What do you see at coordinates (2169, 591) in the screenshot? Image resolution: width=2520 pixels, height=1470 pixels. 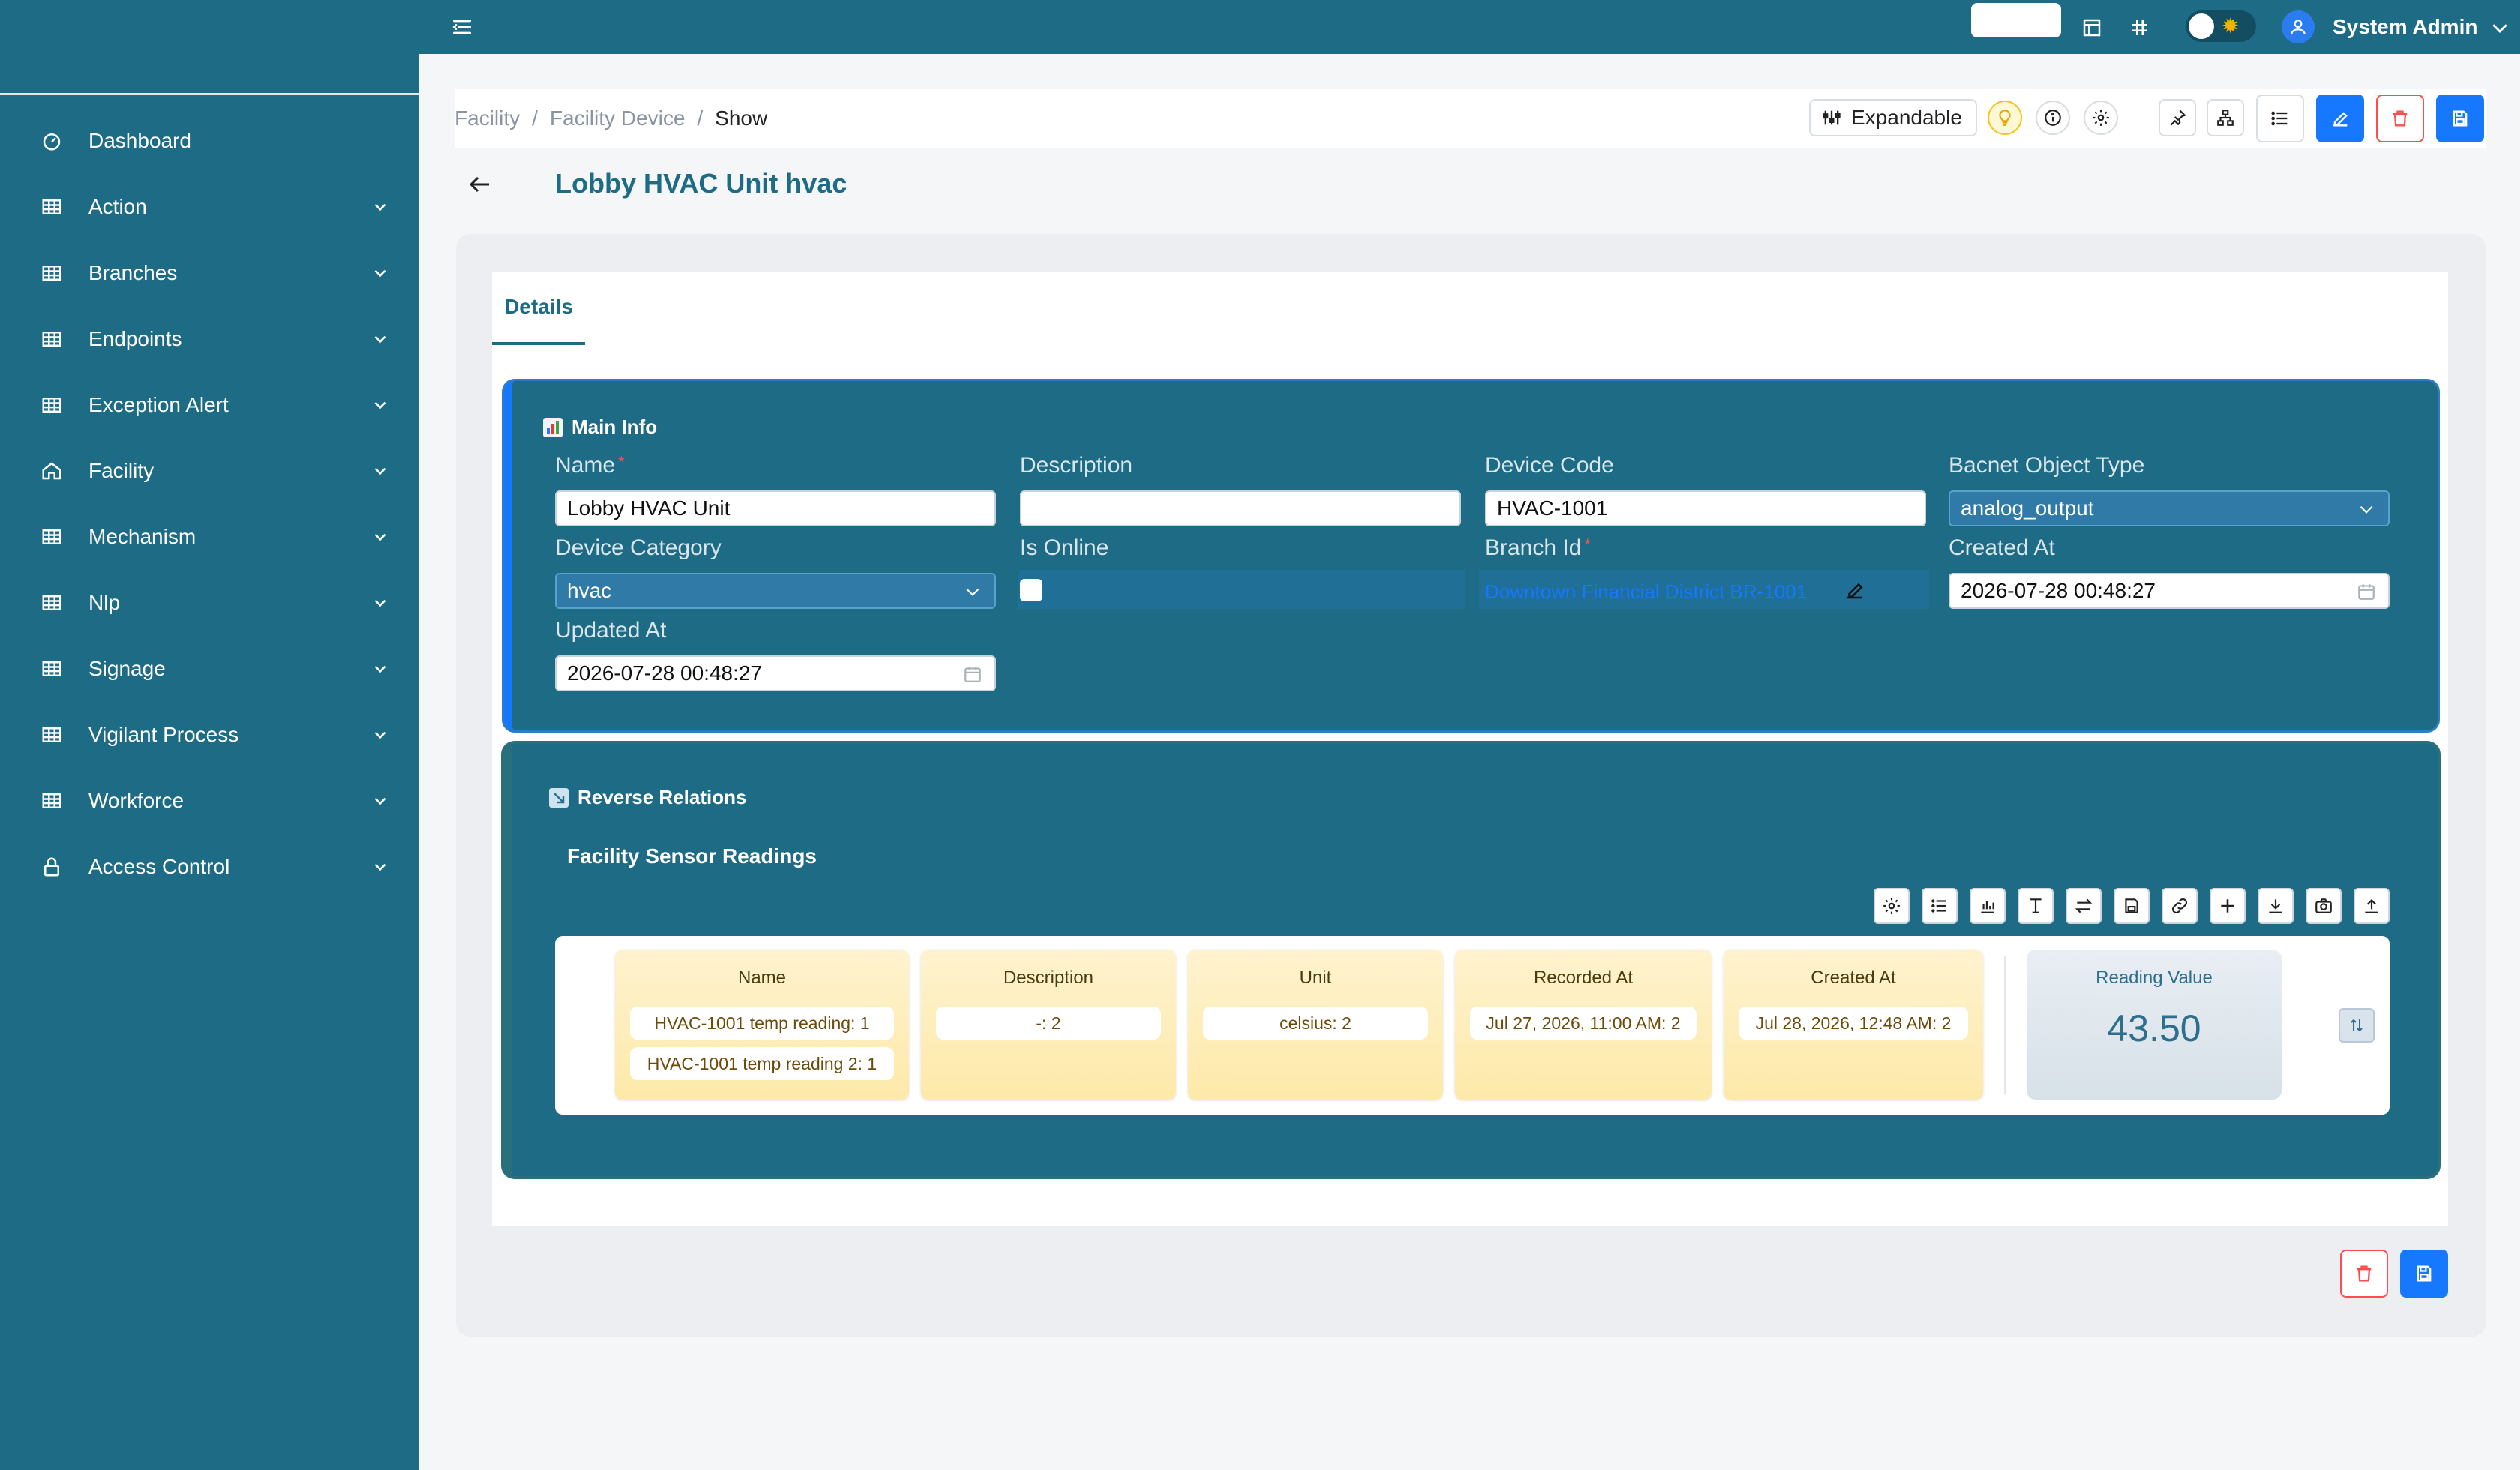 I see `created-at-field: 2026-07-28 00:48:27` at bounding box center [2169, 591].